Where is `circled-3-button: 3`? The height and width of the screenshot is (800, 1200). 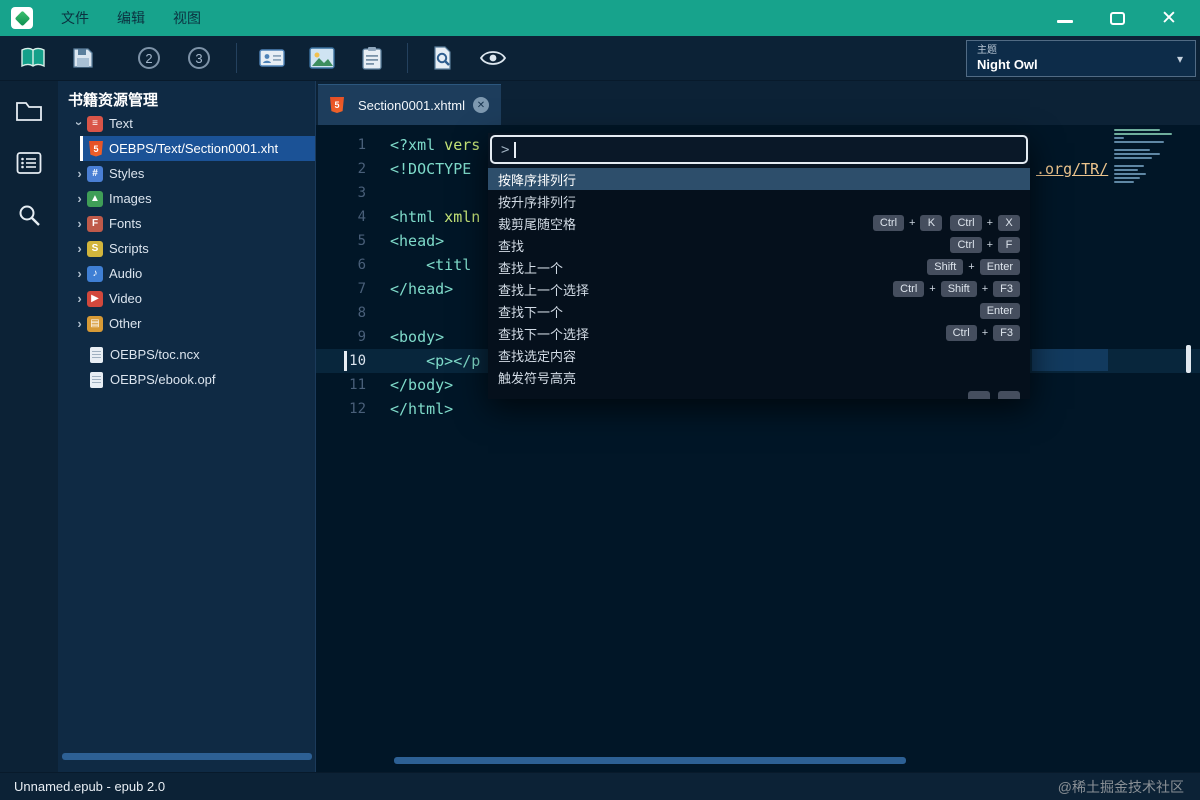 circled-3-button: 3 is located at coordinates (199, 58).